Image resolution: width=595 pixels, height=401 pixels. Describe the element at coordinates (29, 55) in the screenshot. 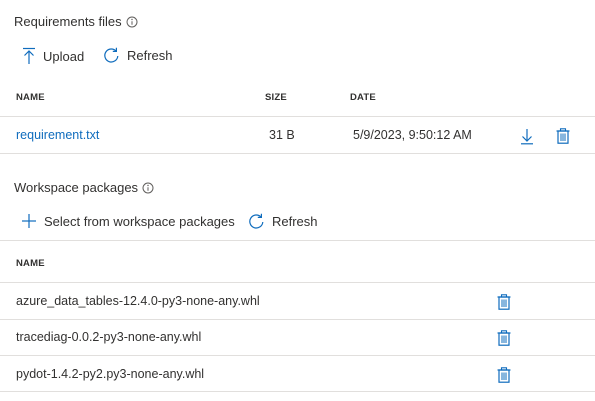

I see `upload-icon` at that location.